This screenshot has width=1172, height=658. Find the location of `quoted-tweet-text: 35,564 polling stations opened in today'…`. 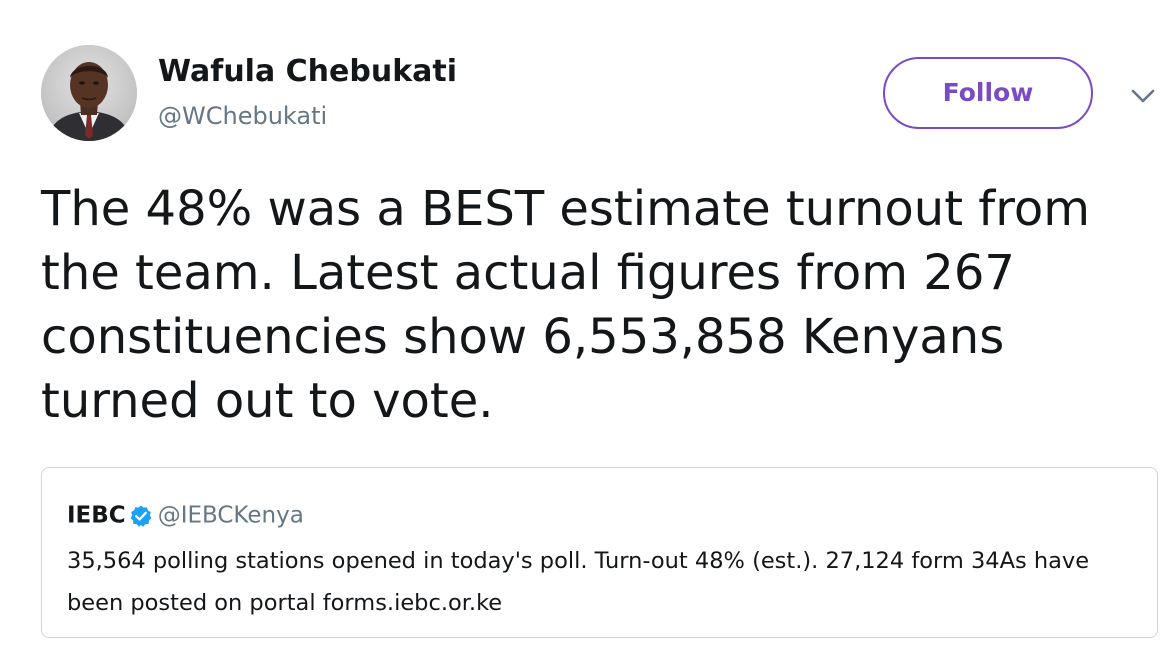

quoted-tweet-text: 35,564 polling stations opened in today'… is located at coordinates (578, 582).